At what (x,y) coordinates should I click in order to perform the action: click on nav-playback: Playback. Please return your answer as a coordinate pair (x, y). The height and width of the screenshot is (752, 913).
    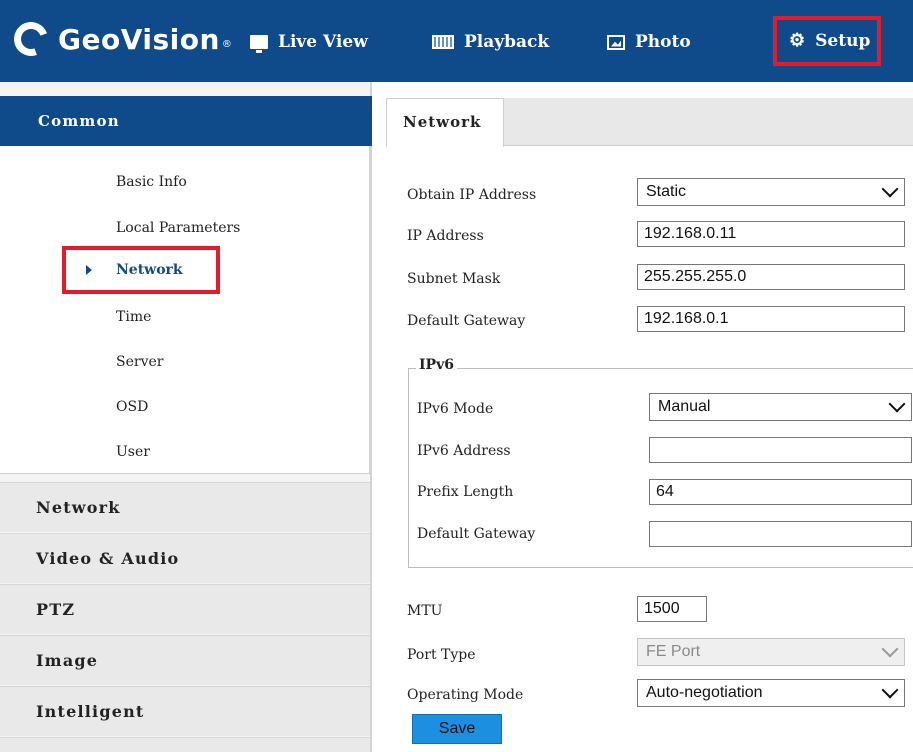
    Looking at the image, I should click on (490, 42).